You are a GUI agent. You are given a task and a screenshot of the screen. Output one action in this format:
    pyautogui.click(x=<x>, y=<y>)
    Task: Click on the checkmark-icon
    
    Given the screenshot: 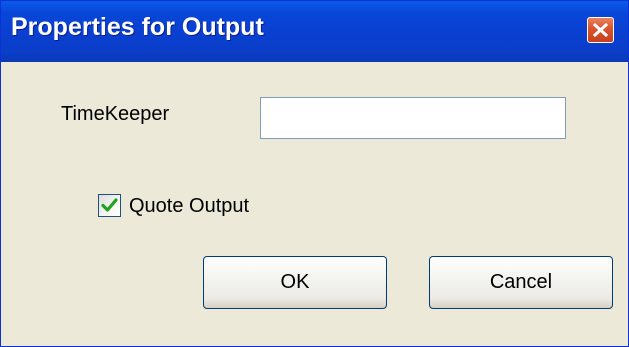 What is the action you would take?
    pyautogui.click(x=109, y=205)
    